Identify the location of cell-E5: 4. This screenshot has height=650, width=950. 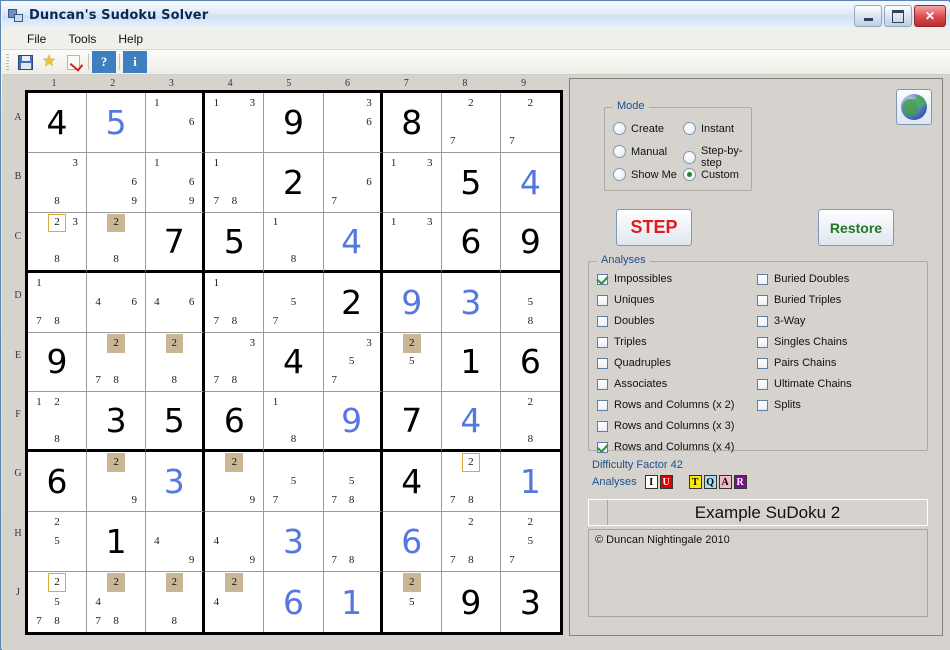
(294, 362).